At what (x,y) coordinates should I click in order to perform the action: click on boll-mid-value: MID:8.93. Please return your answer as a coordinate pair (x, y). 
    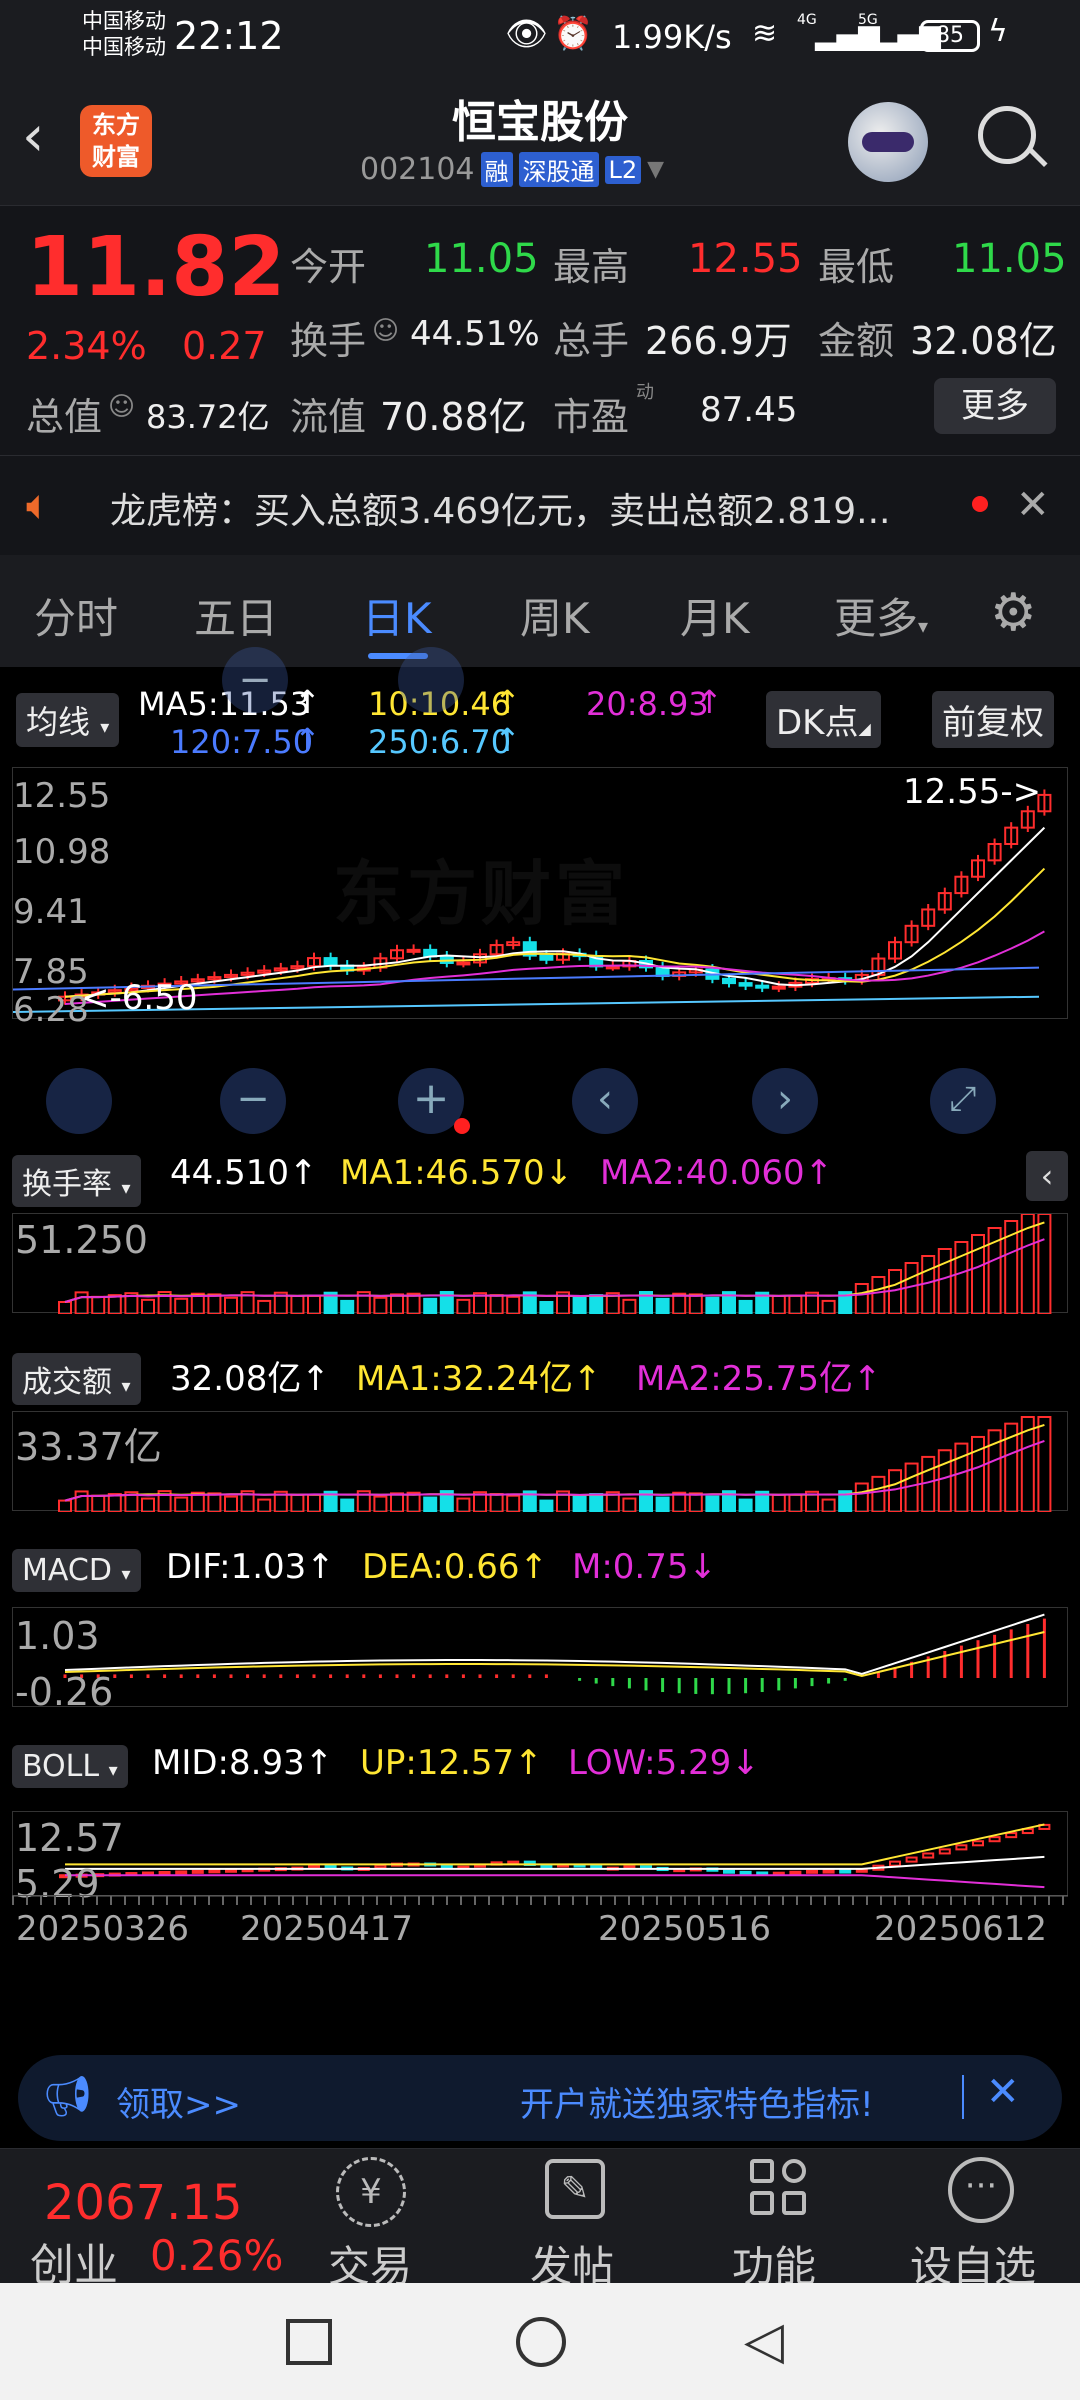
    Looking at the image, I should click on (228, 1763).